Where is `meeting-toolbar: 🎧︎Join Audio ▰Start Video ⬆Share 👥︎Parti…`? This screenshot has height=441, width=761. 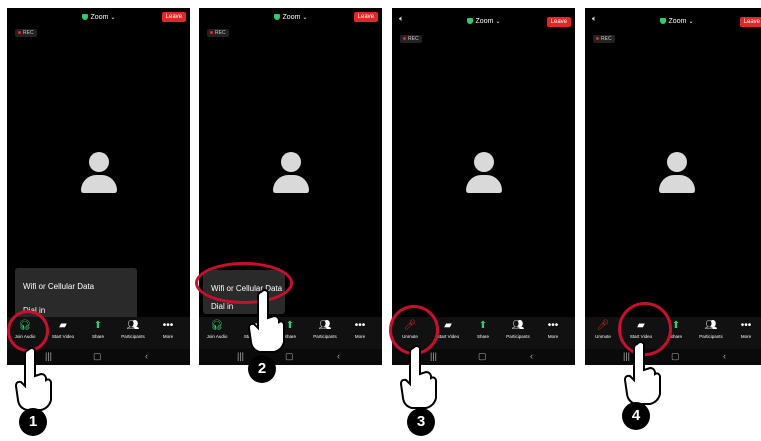 meeting-toolbar: 🎧︎Join Audio ▰Start Video ⬆Share 👥︎Parti… is located at coordinates (290, 333).